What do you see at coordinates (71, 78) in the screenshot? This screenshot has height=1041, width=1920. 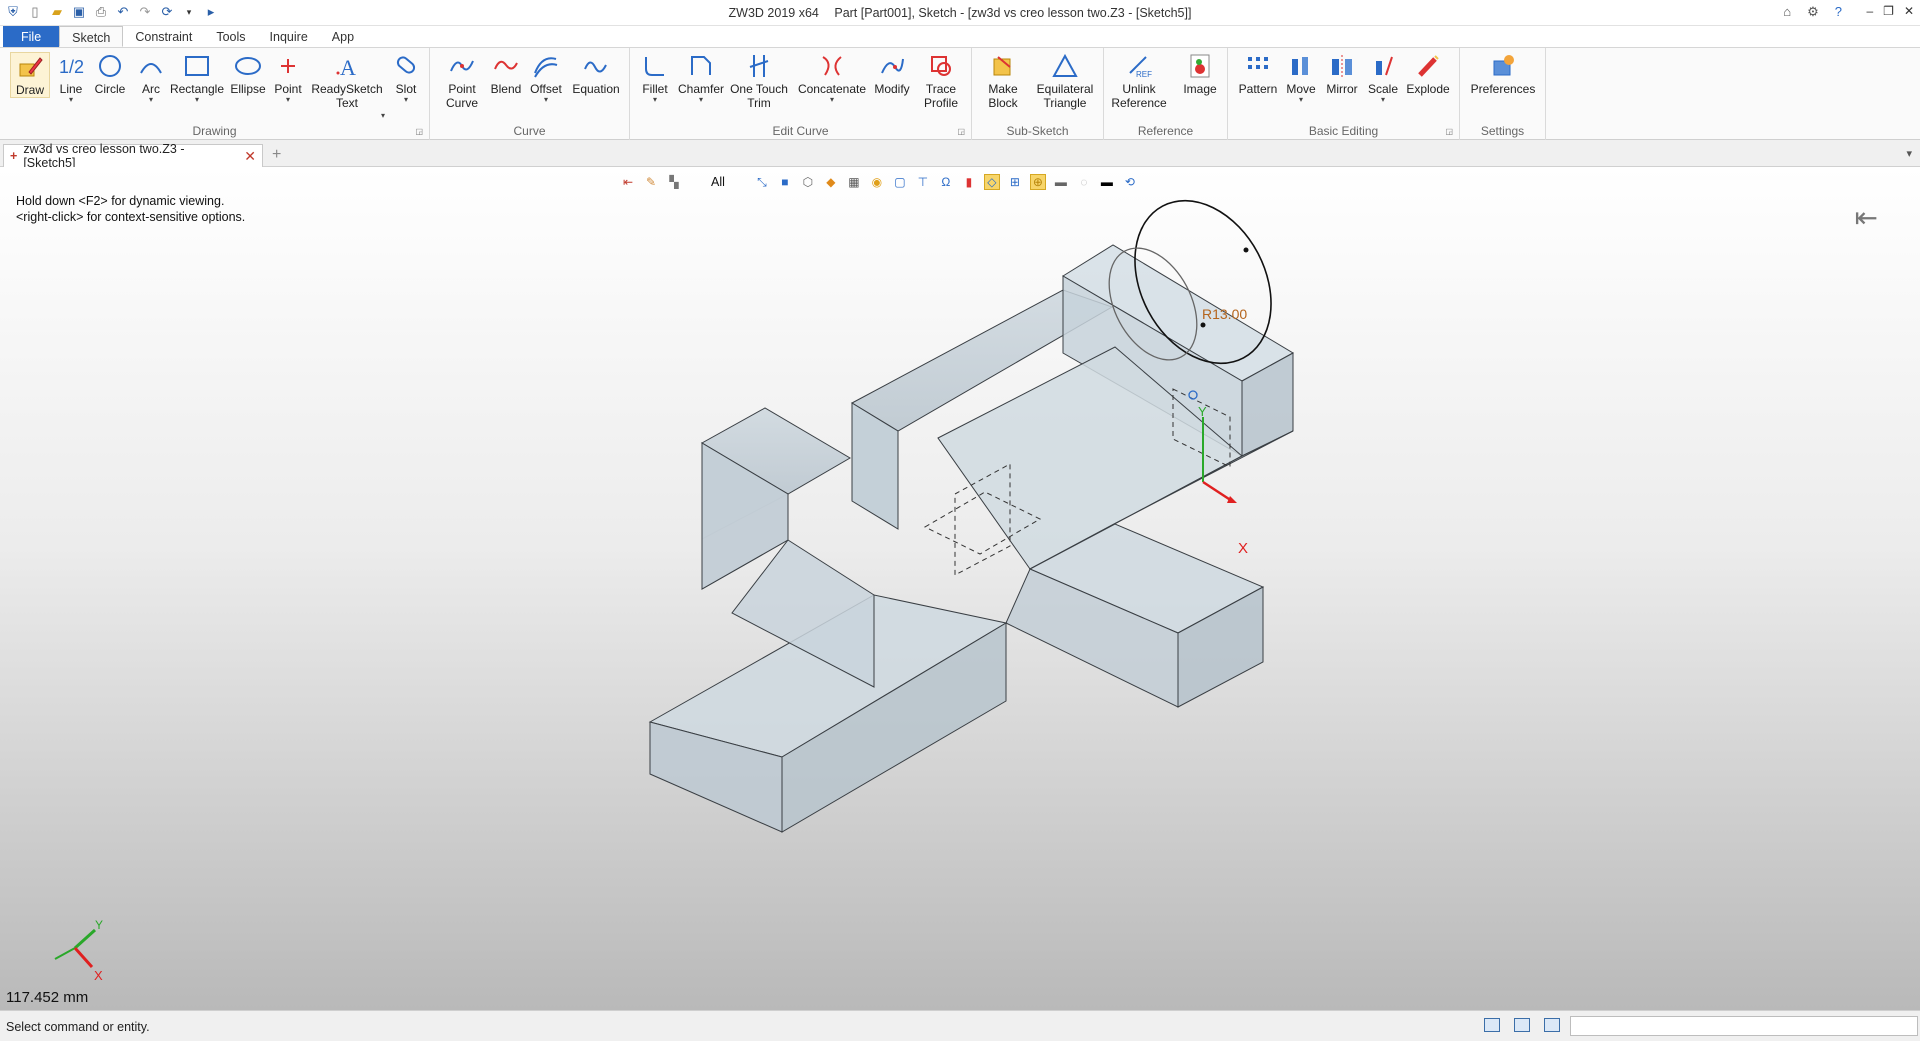 I see `line-button: 1/2 Line ▾` at bounding box center [71, 78].